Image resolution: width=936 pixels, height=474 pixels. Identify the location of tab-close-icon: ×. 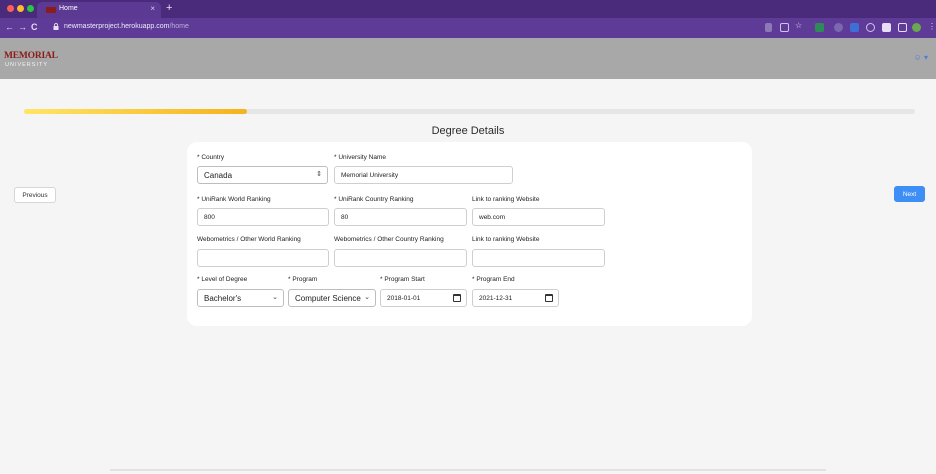
(152, 8).